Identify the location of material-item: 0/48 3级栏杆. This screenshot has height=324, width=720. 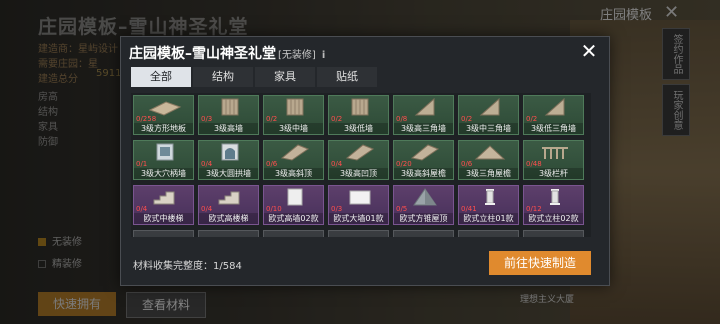
(553, 160).